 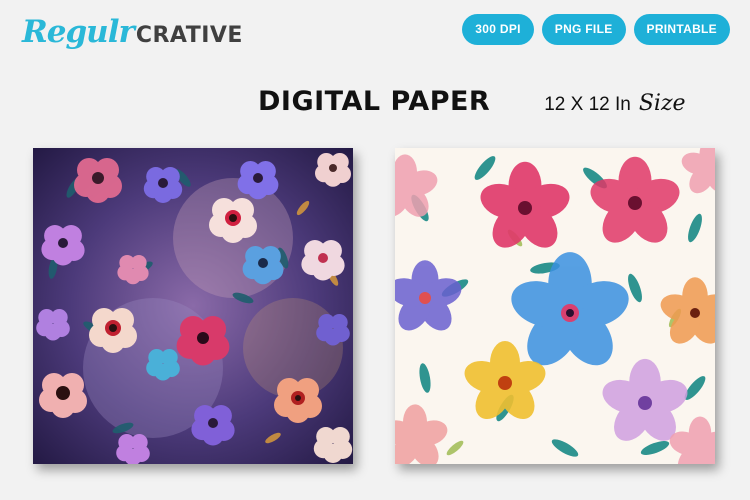 I want to click on size-word: Size, so click(x=662, y=103).